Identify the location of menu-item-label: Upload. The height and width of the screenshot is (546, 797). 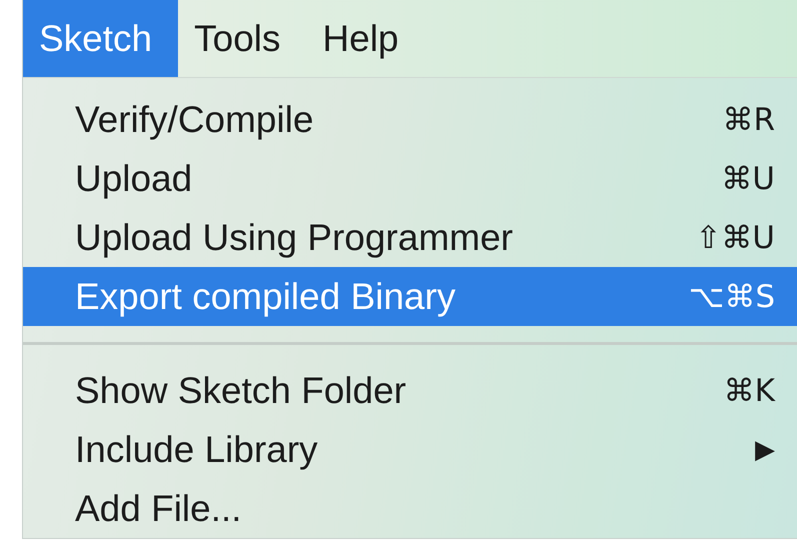
(133, 179).